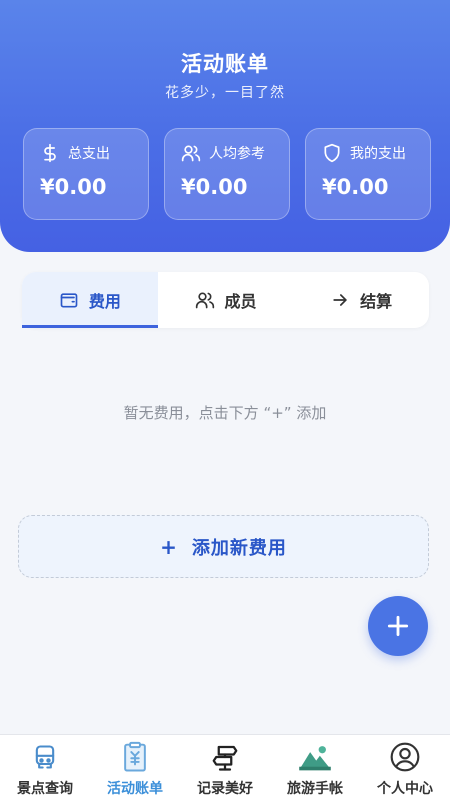  What do you see at coordinates (225, 93) in the screenshot?
I see `page-subtitle: 花多少，一目了然` at bounding box center [225, 93].